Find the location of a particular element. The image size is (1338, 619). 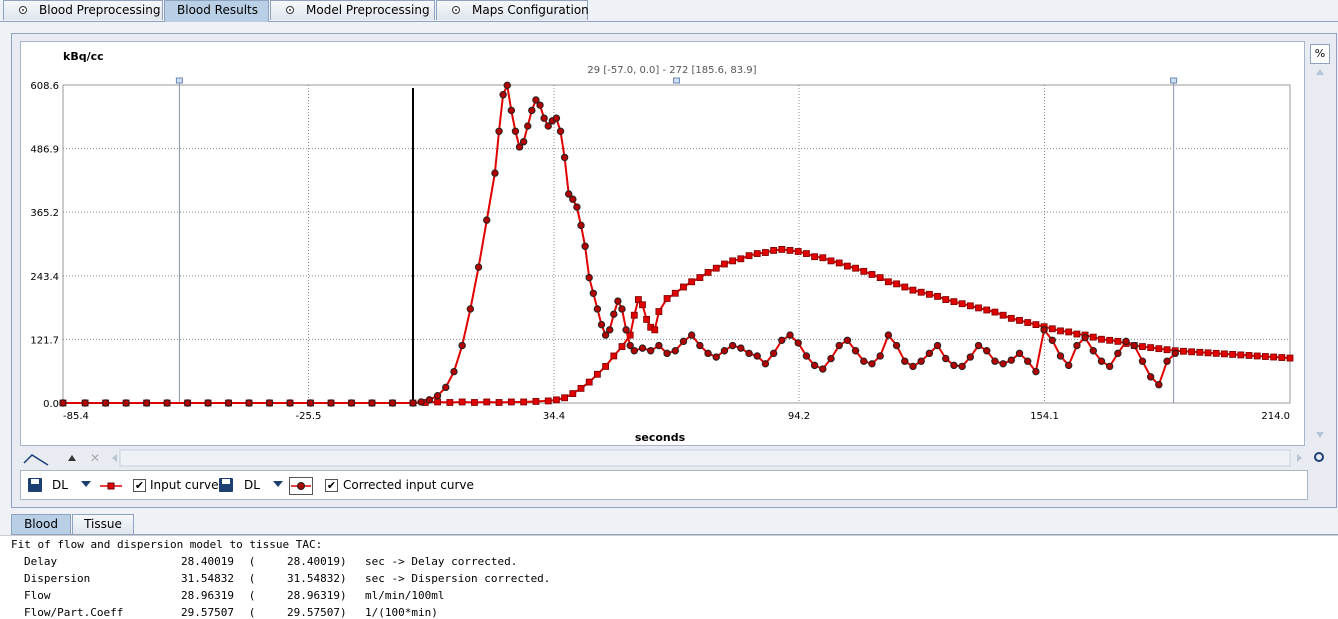

vertical-scrollbar is located at coordinates (1320, 243).